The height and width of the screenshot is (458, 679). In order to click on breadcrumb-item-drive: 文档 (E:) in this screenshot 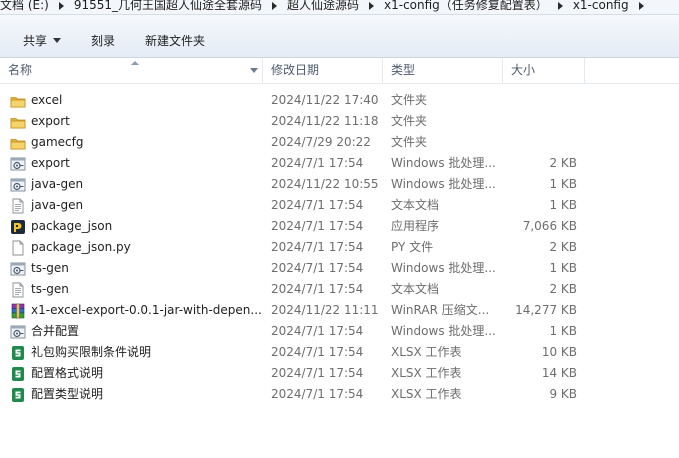, I will do `click(27, 7)`.